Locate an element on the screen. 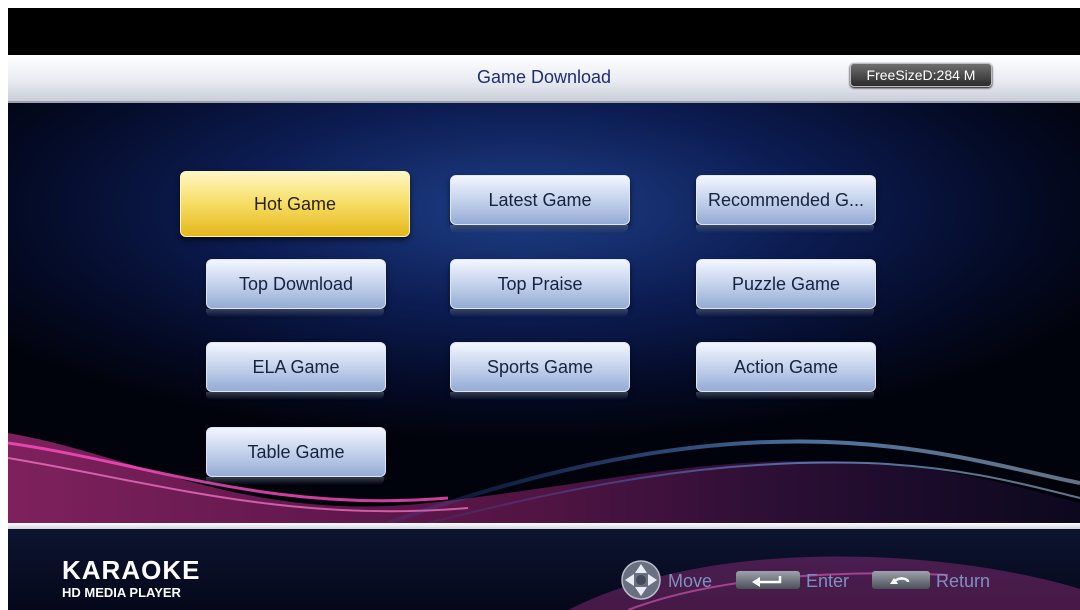 This screenshot has width=1080, height=610. menu-button-table-game: Table Game is located at coordinates (296, 452).